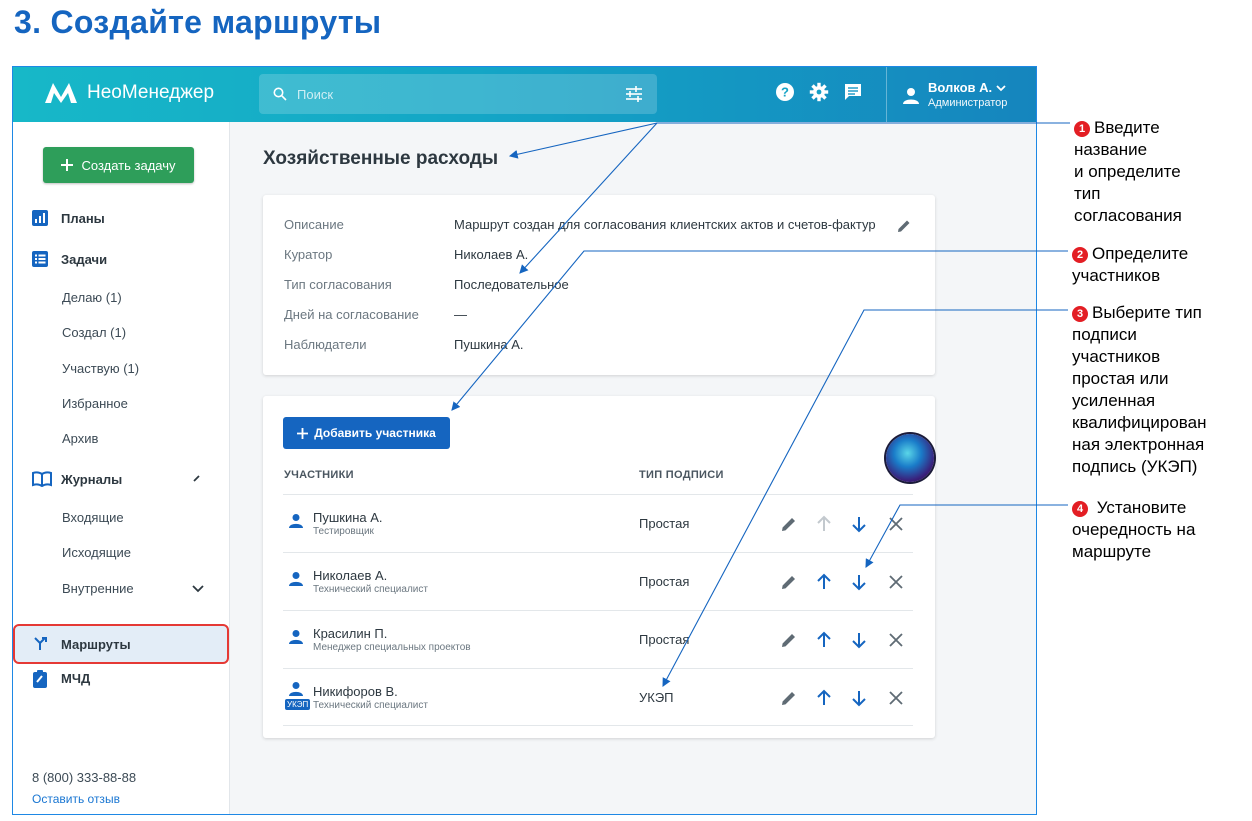  Describe the element at coordinates (96, 552) in the screenshot. I see `sidebar-subitem-outgoing: Исходящие` at that location.